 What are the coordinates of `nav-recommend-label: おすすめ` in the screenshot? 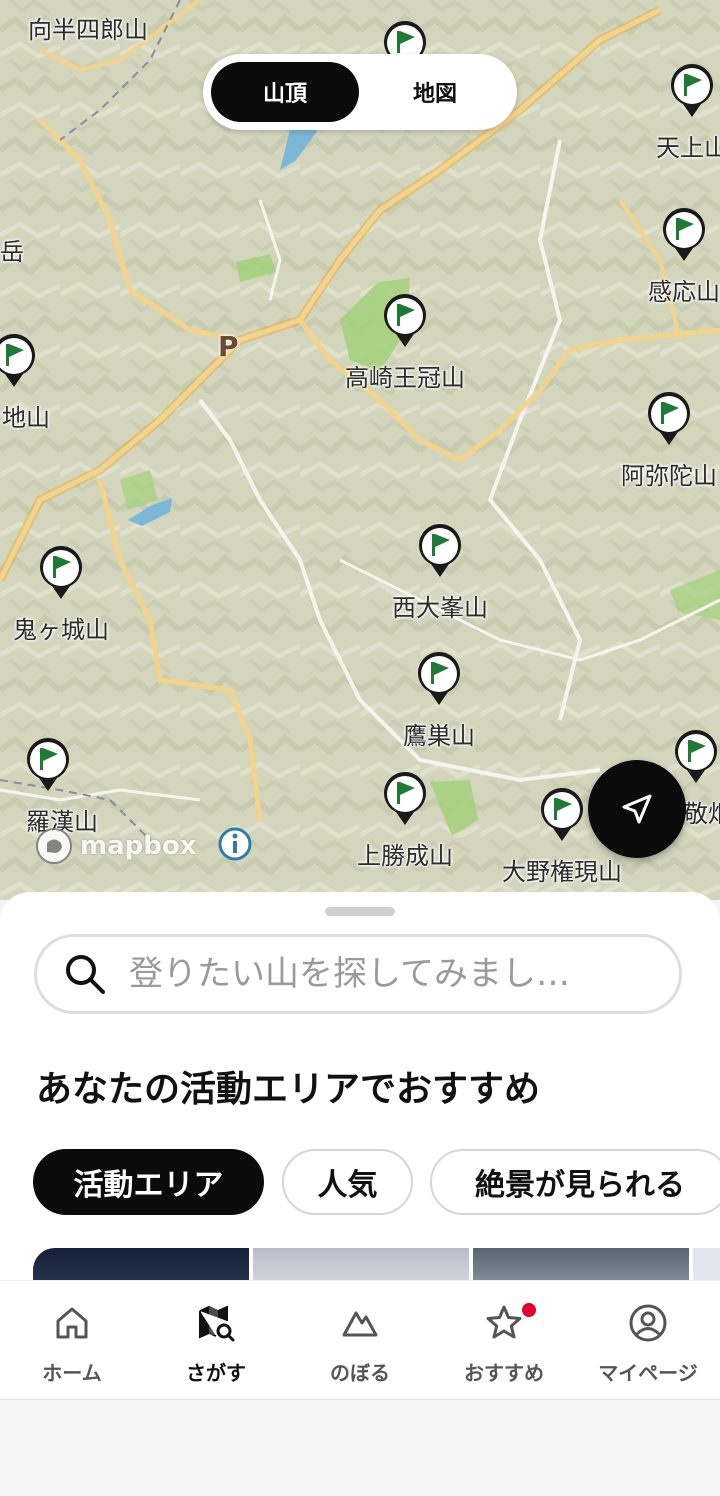 It's located at (504, 1373).